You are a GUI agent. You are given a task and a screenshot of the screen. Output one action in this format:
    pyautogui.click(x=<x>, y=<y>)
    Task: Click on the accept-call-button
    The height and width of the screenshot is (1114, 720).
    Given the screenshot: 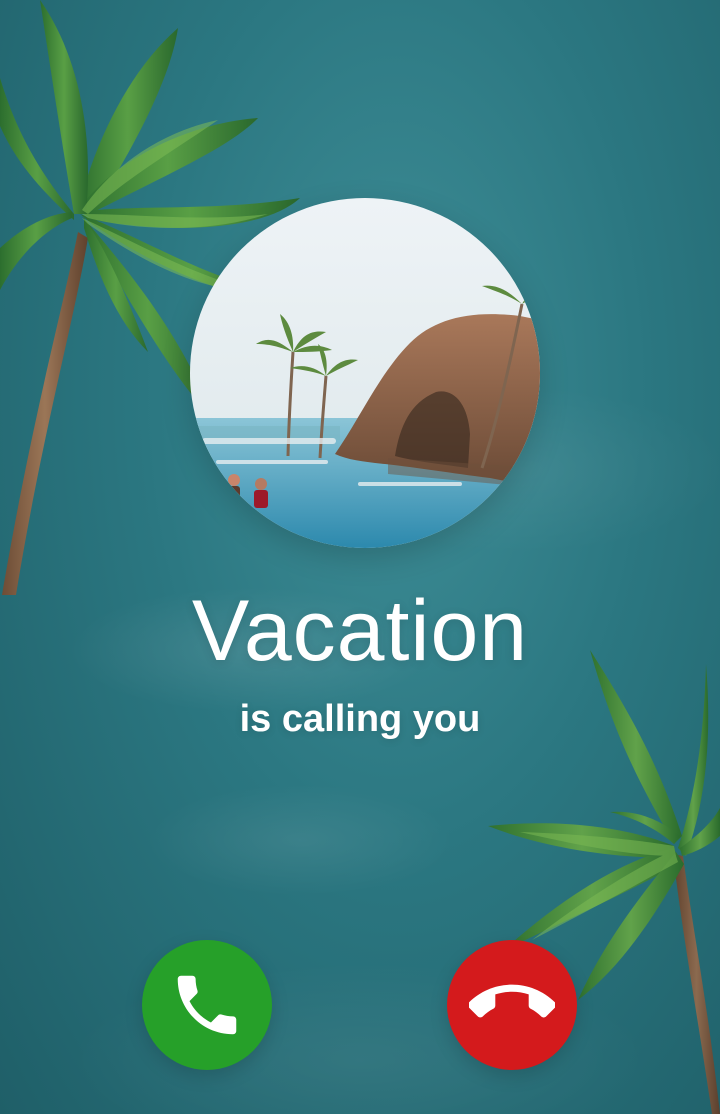 What is the action you would take?
    pyautogui.click(x=207, y=1005)
    